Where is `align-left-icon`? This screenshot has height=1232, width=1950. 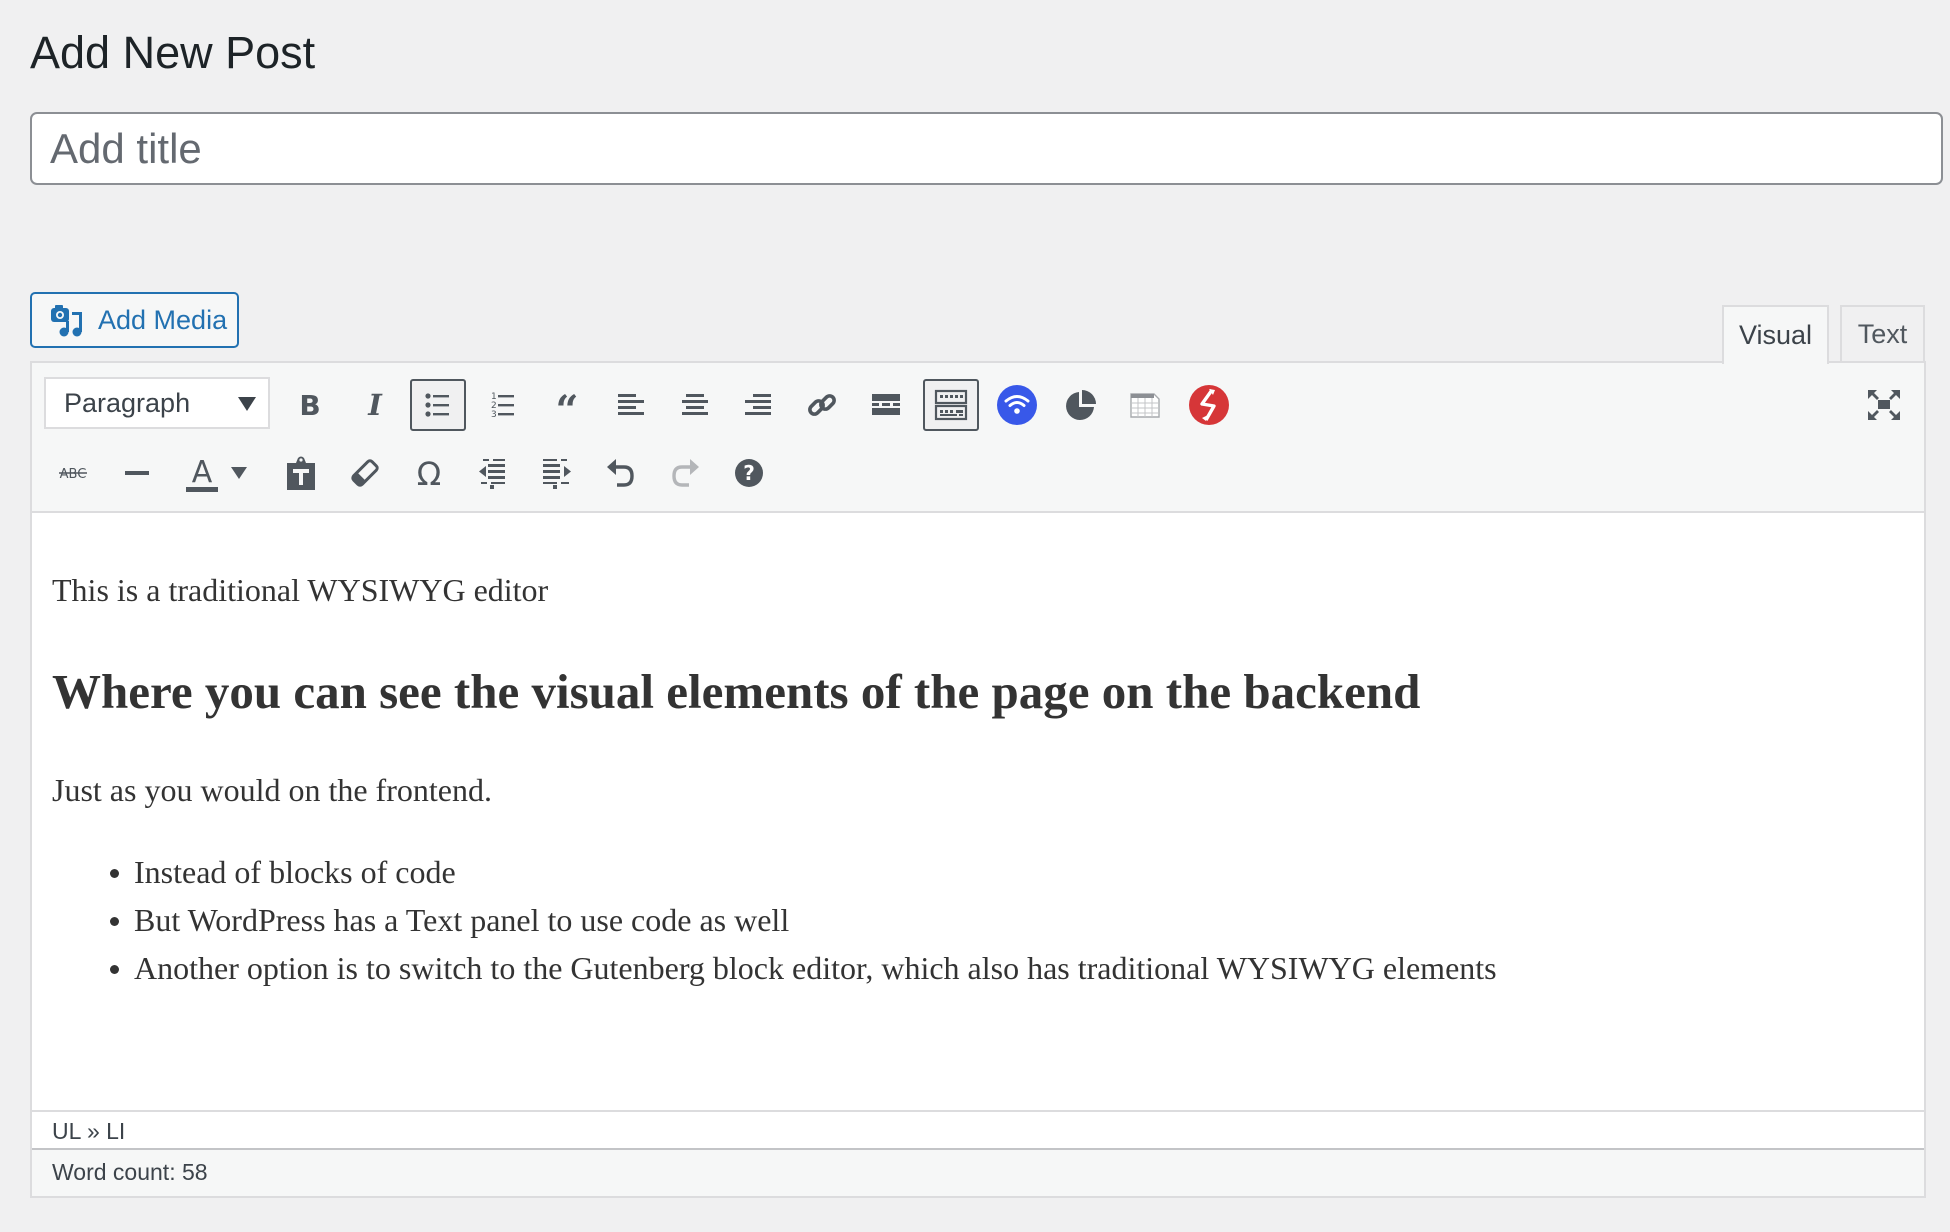
align-left-icon is located at coordinates (631, 404).